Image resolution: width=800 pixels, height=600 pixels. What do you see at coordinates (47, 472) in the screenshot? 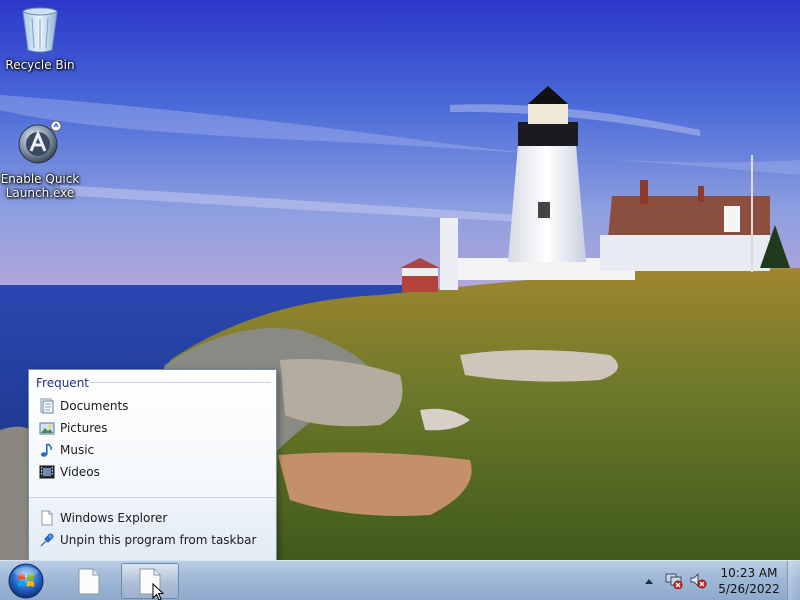
I see `videos-icon` at bounding box center [47, 472].